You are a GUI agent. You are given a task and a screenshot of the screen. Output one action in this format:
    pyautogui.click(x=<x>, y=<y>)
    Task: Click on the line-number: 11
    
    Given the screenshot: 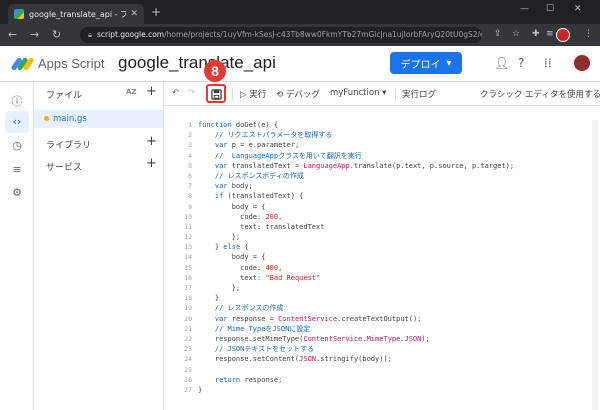 What is the action you would take?
    pyautogui.click(x=188, y=226)
    